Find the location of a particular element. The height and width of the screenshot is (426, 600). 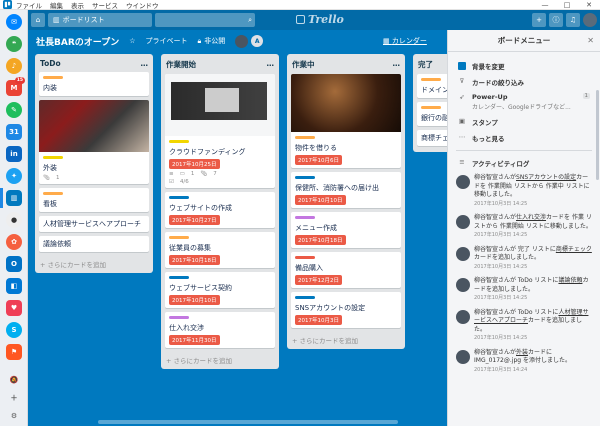

card: 看板 is located at coordinates (94, 200).